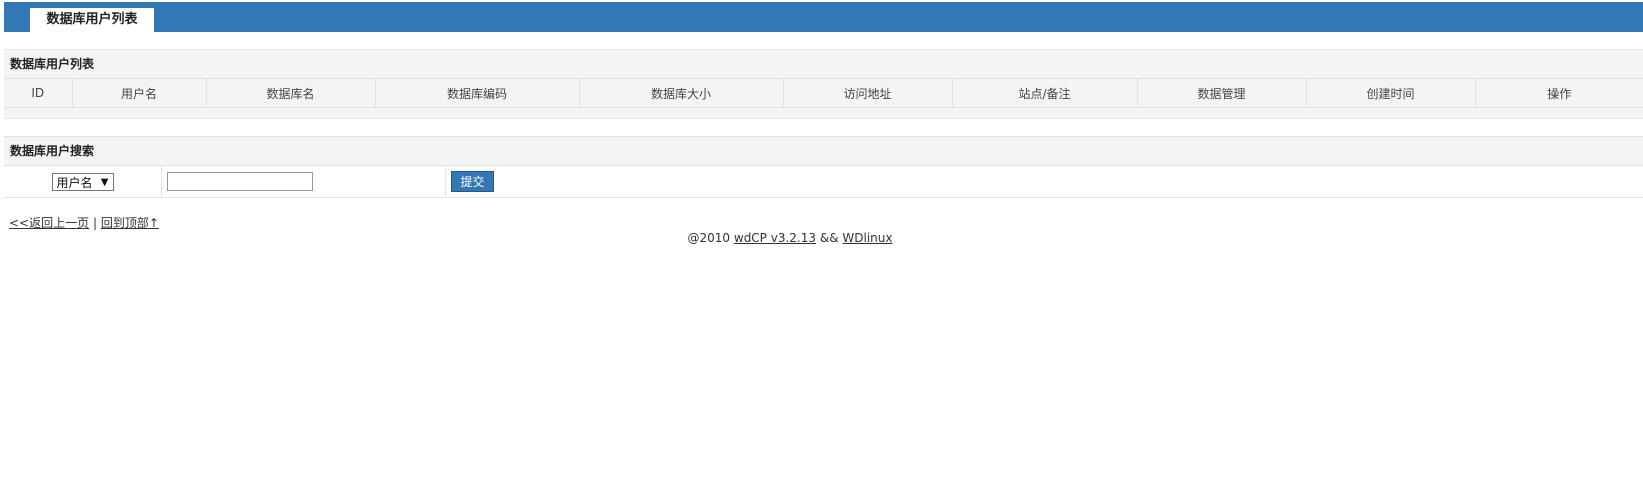  Describe the element at coordinates (49, 223) in the screenshot. I see `back-link: <<返回上一页` at that location.